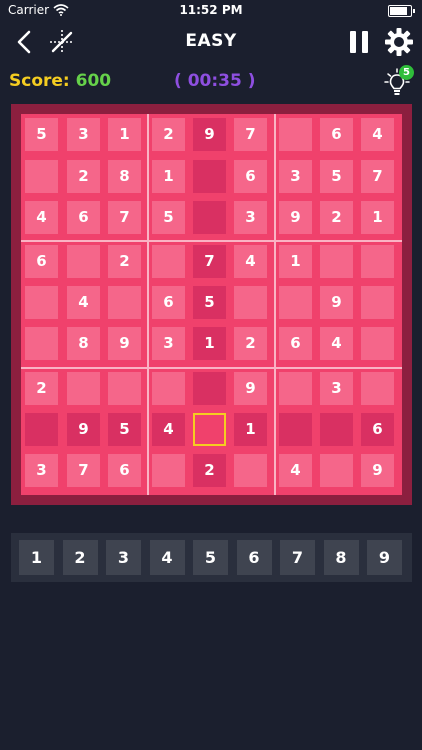 Image resolution: width=422 pixels, height=750 pixels. Describe the element at coordinates (336, 470) in the screenshot. I see `sudoku-cell-r9c8` at that location.